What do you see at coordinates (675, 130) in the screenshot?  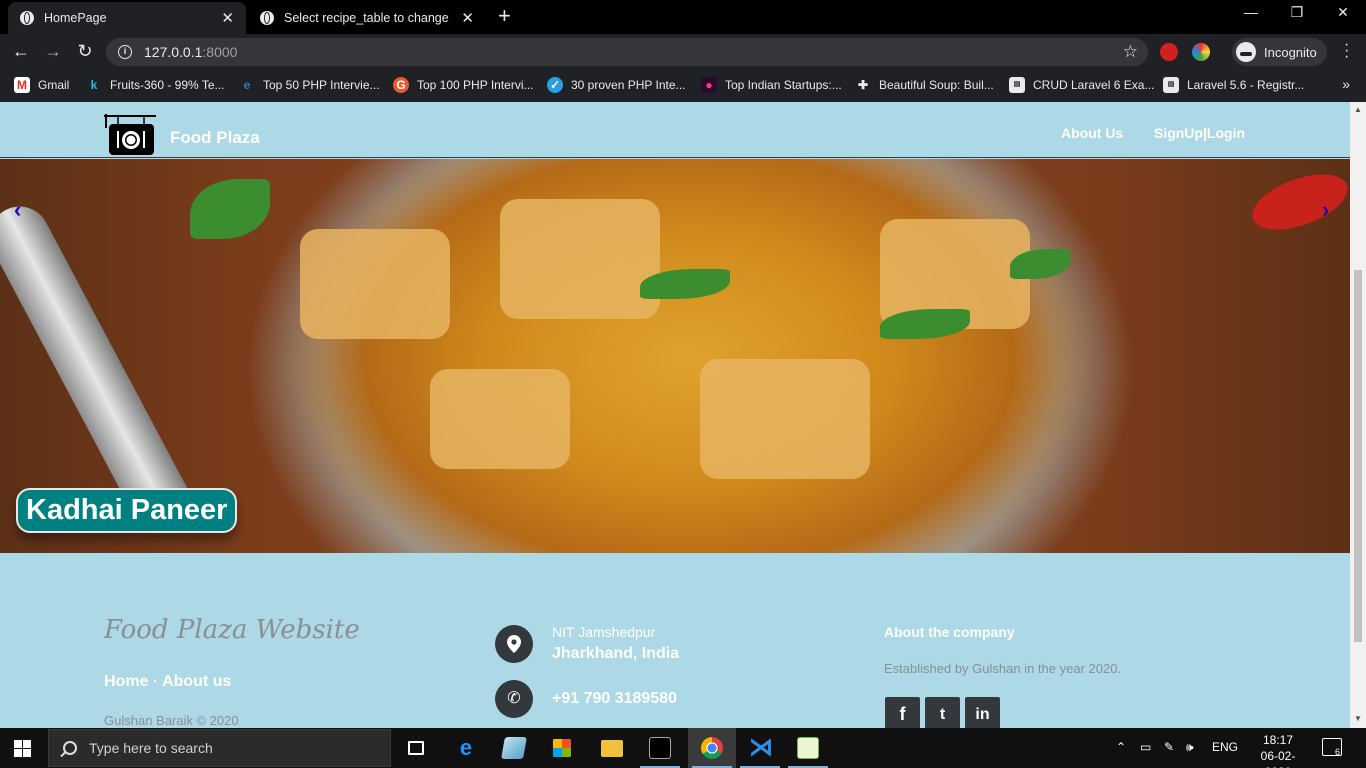 I see `site-navbar: Food Plaza About Us SignUp|Login` at bounding box center [675, 130].